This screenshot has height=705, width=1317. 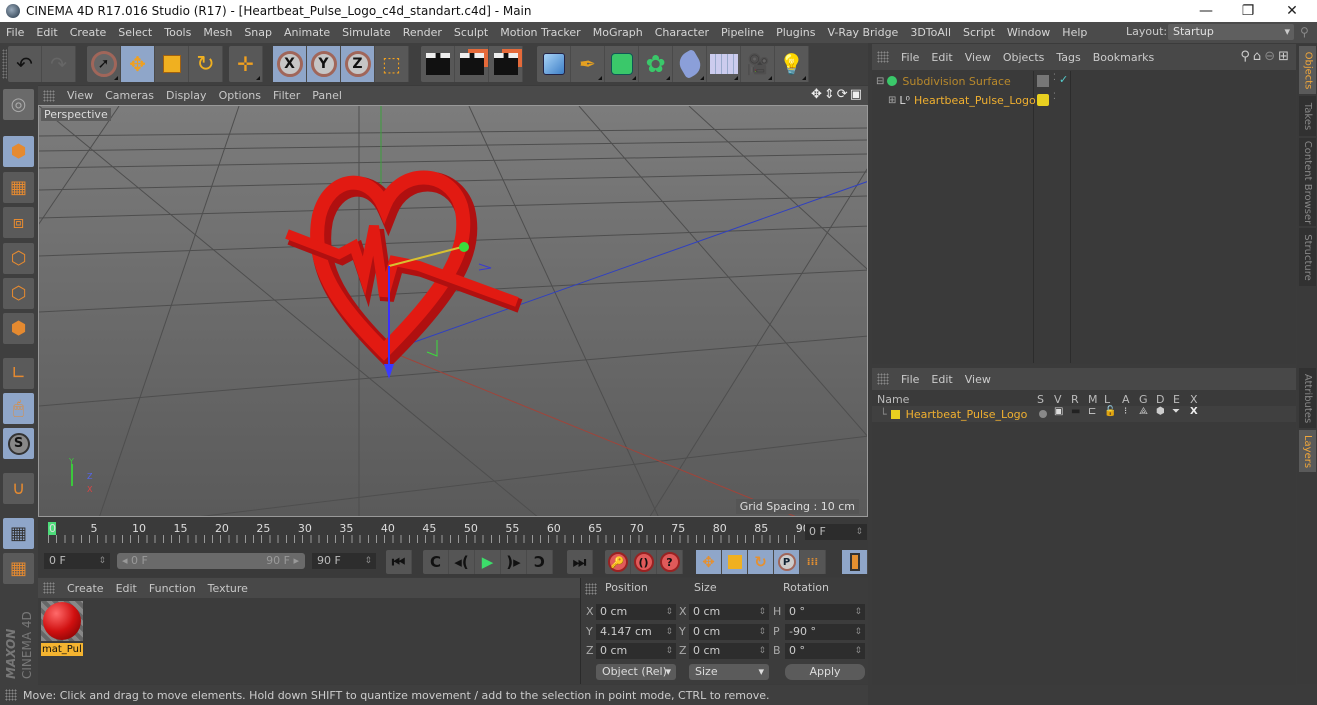 I want to click on bend-deformer-icon, so click(x=690, y=64).